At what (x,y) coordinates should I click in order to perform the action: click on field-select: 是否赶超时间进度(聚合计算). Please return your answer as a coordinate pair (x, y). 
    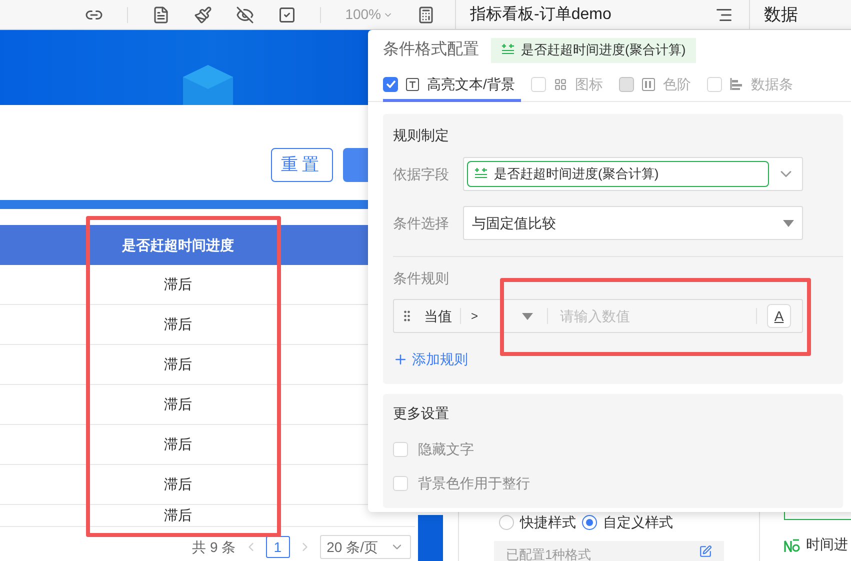
    Looking at the image, I should click on (633, 174).